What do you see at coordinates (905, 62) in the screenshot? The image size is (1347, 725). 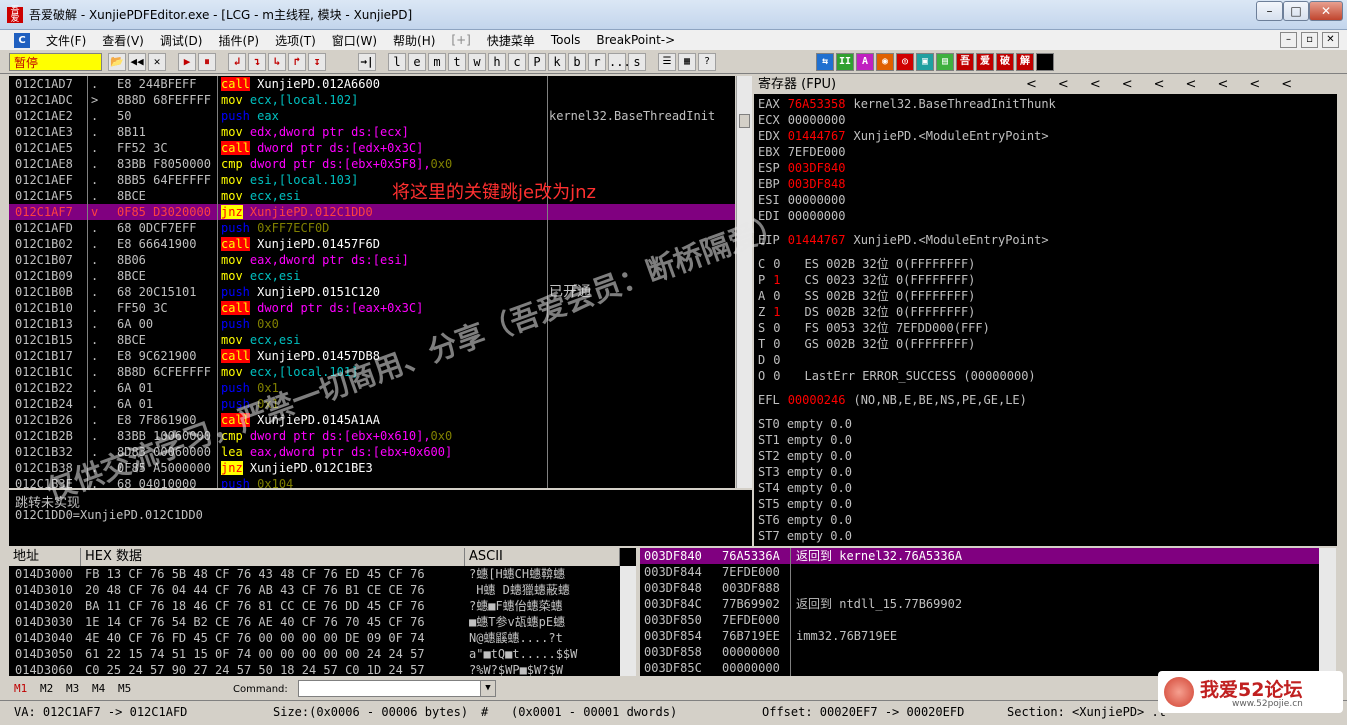 I see `target-icon: ◎` at bounding box center [905, 62].